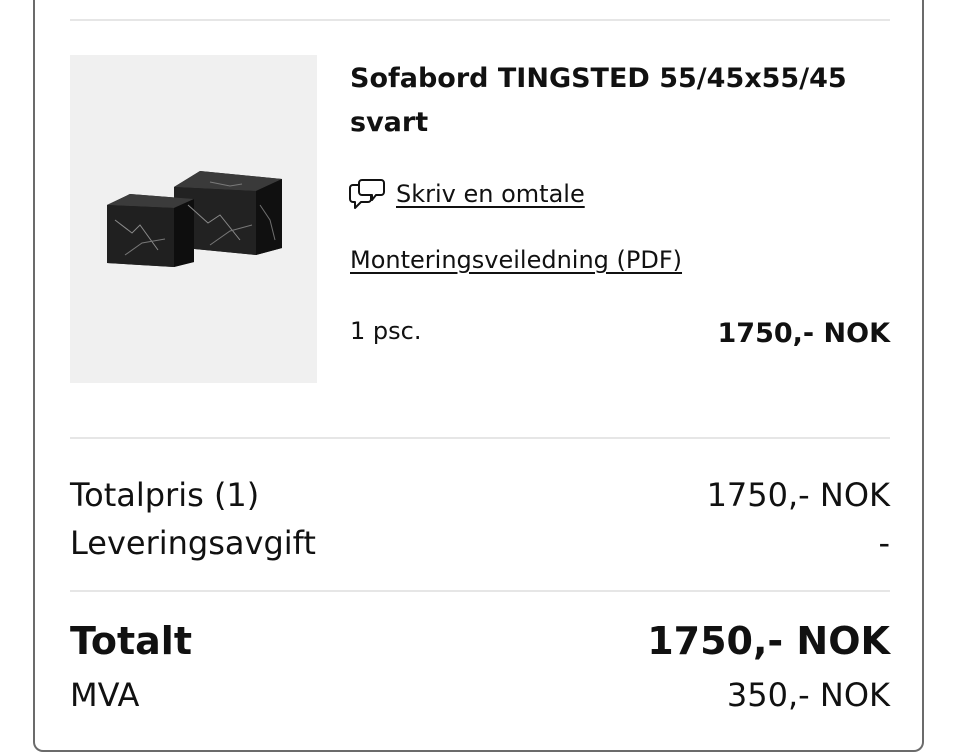 The image size is (960, 754). What do you see at coordinates (386, 331) in the screenshot?
I see `quantity-text: 1 psc.` at bounding box center [386, 331].